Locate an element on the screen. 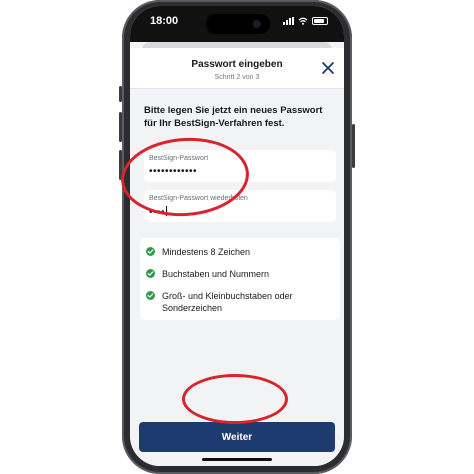 Image resolution: width=474 pixels, height=474 pixels. password-repeat-field-label: BestSign-Passwort wiederholen is located at coordinates (198, 198).